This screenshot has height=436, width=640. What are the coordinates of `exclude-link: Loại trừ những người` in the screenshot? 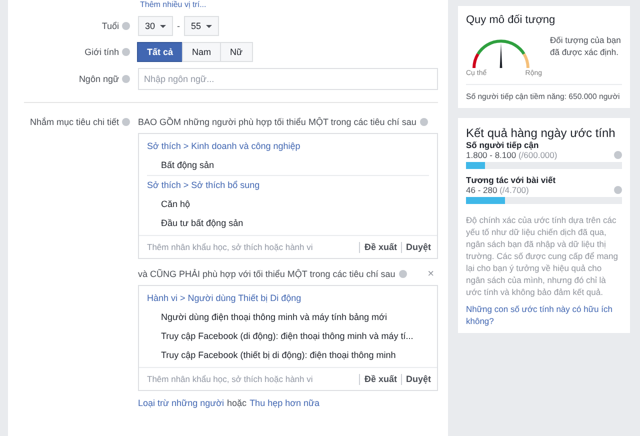 It's located at (181, 403).